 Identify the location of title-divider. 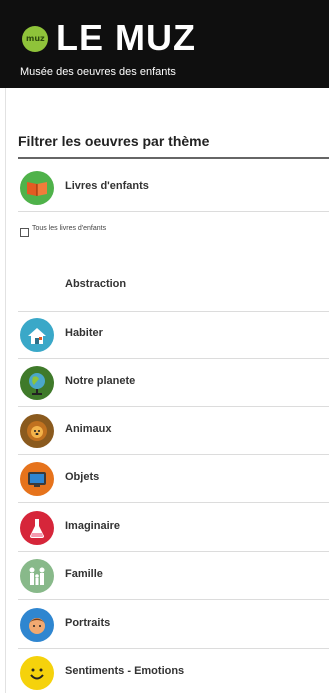
(173, 158).